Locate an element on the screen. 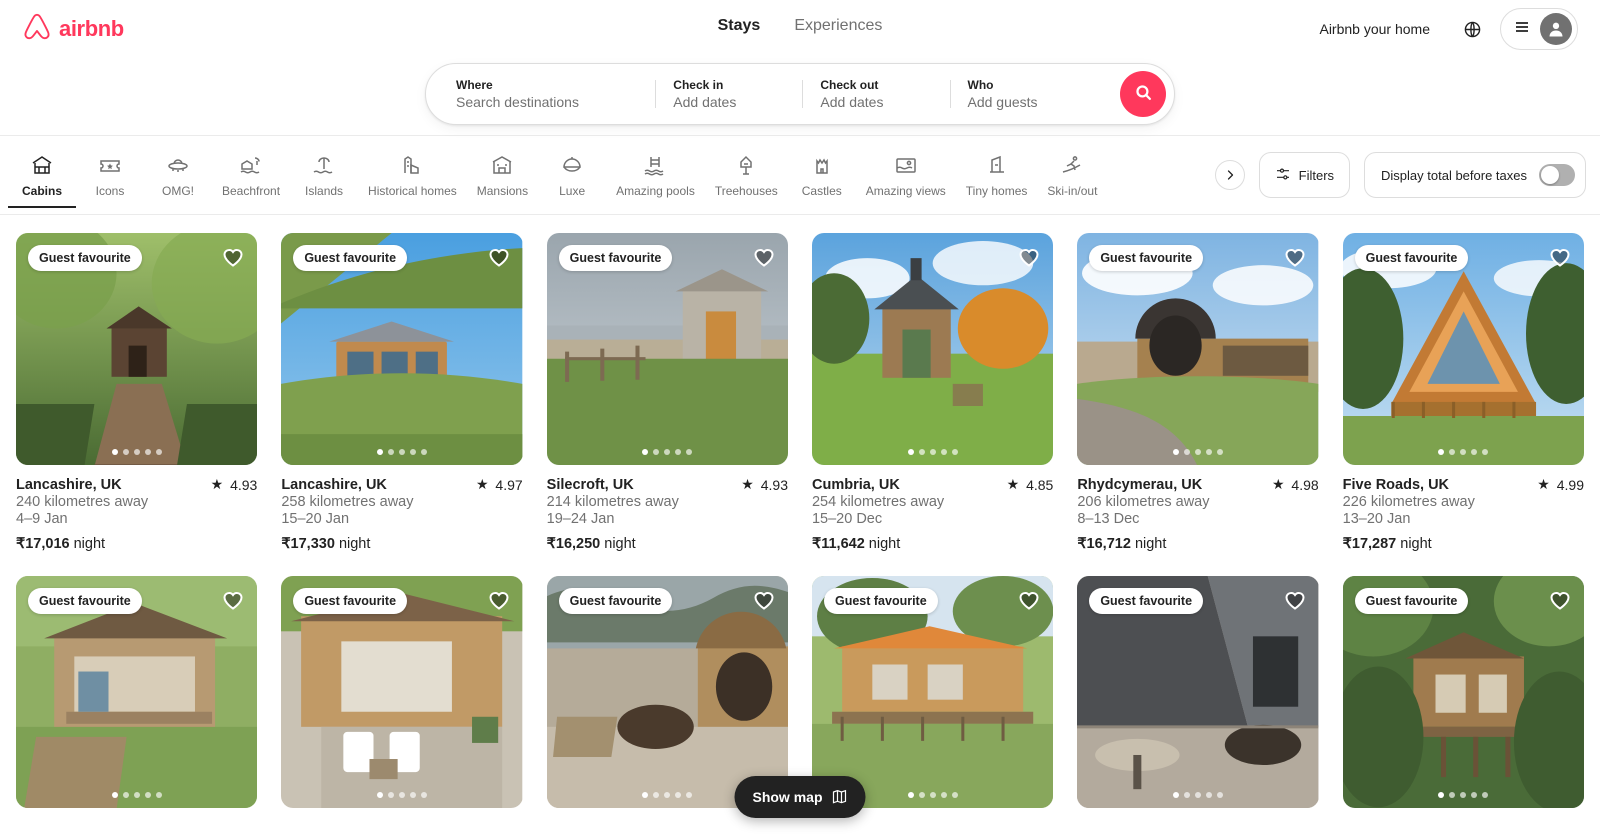  category-amazing-pools: Amazing pools is located at coordinates (655, 179).